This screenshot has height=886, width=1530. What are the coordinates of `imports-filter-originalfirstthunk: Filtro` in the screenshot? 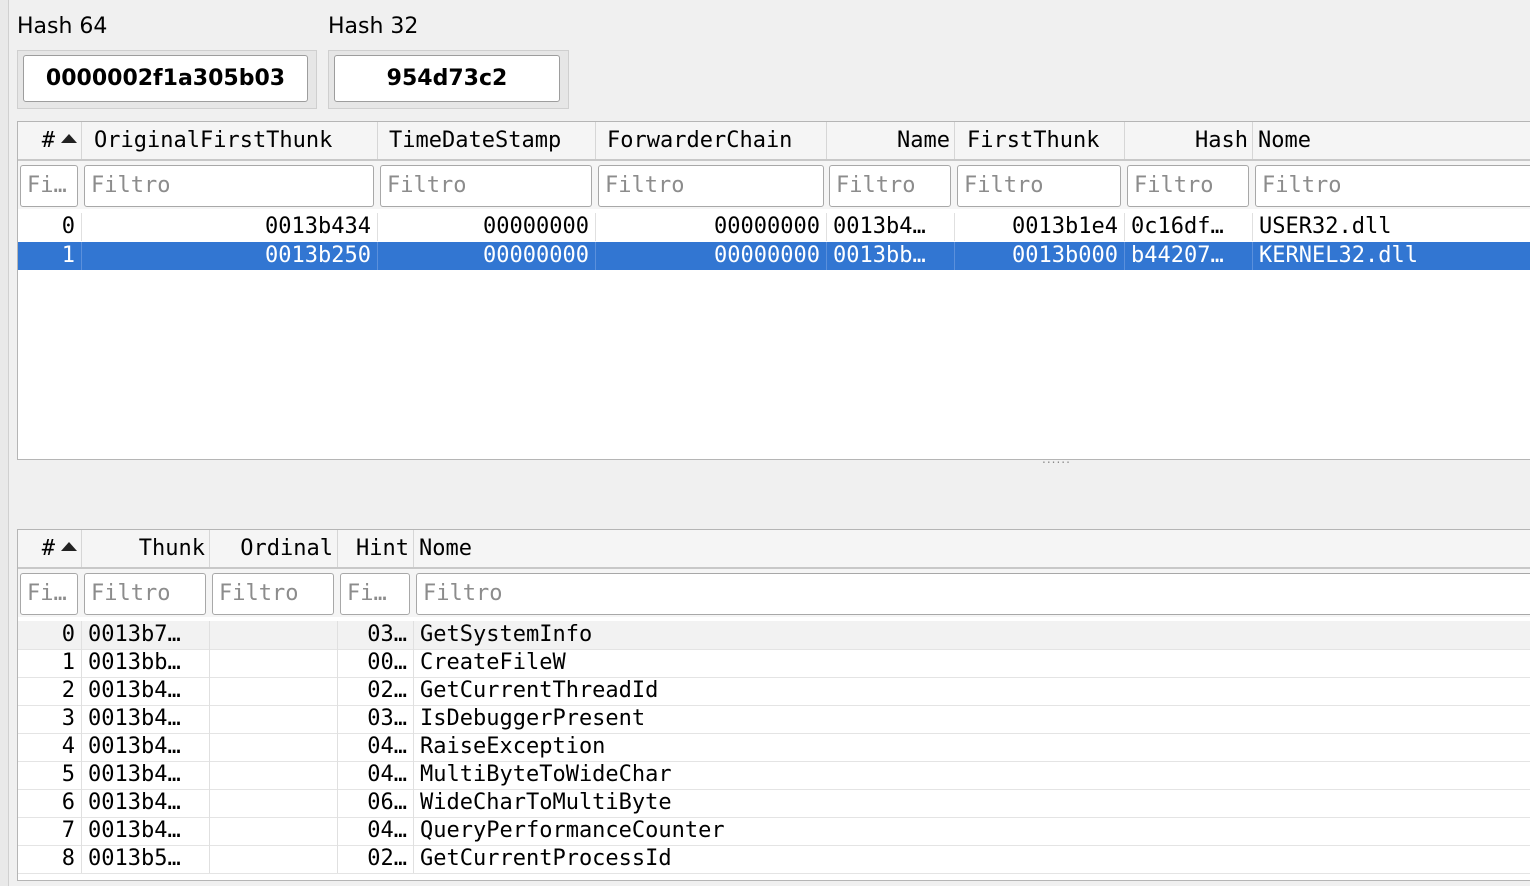 It's located at (229, 186).